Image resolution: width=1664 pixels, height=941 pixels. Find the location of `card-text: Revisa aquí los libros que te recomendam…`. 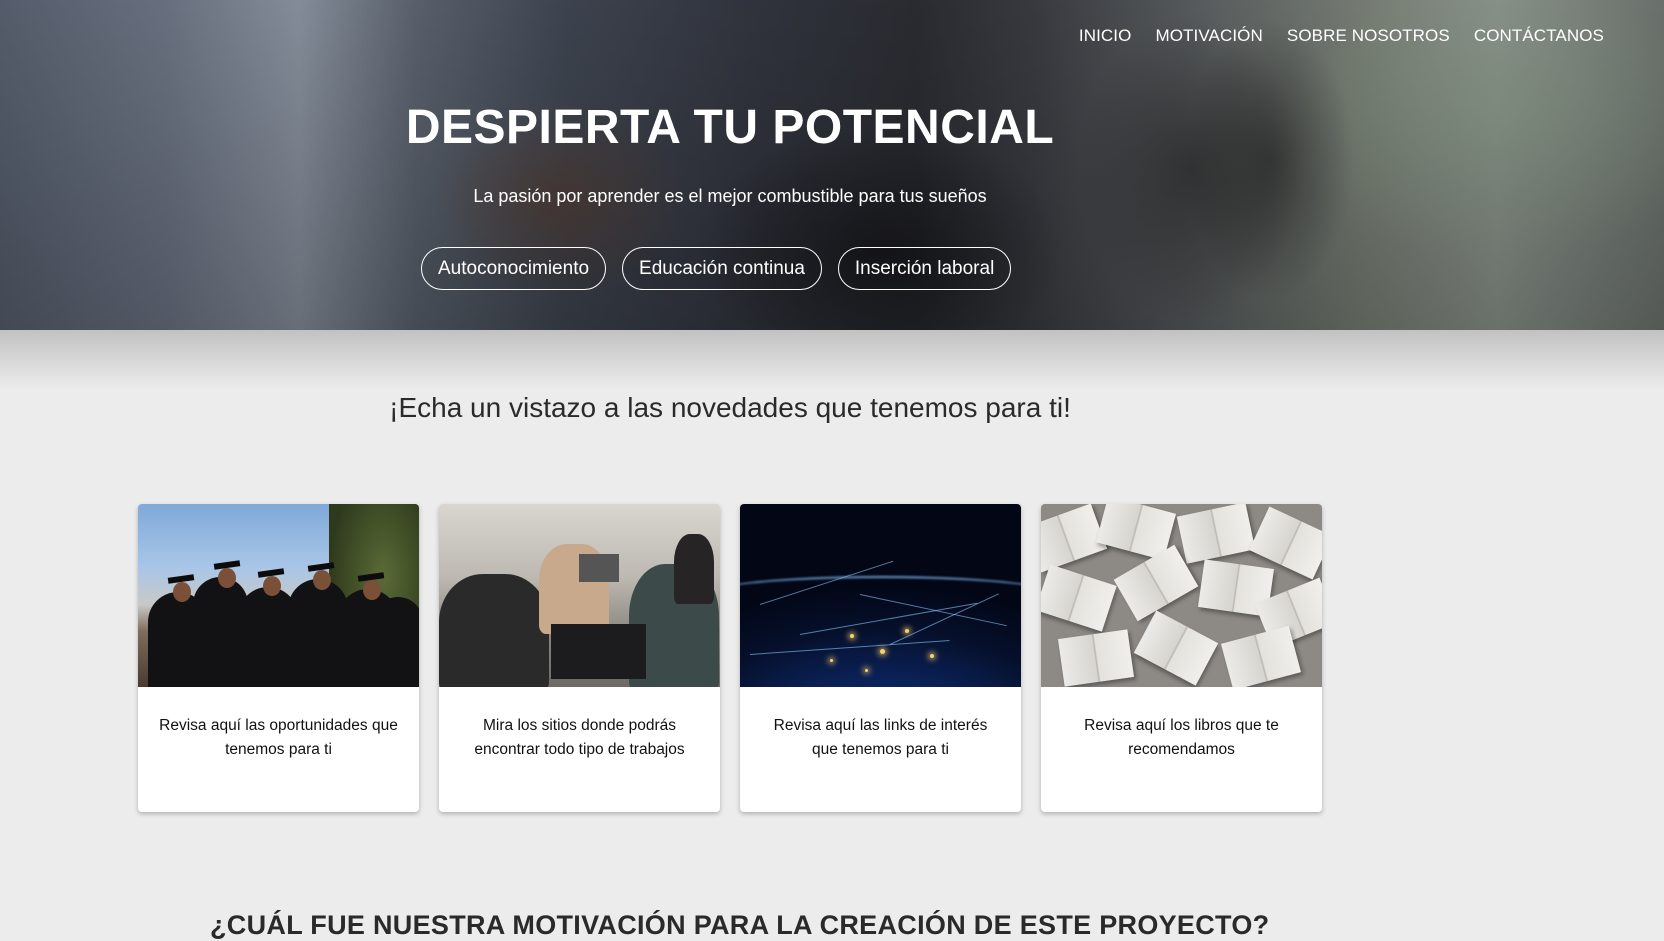

card-text: Revisa aquí los libros que te recomendam… is located at coordinates (1181, 737).